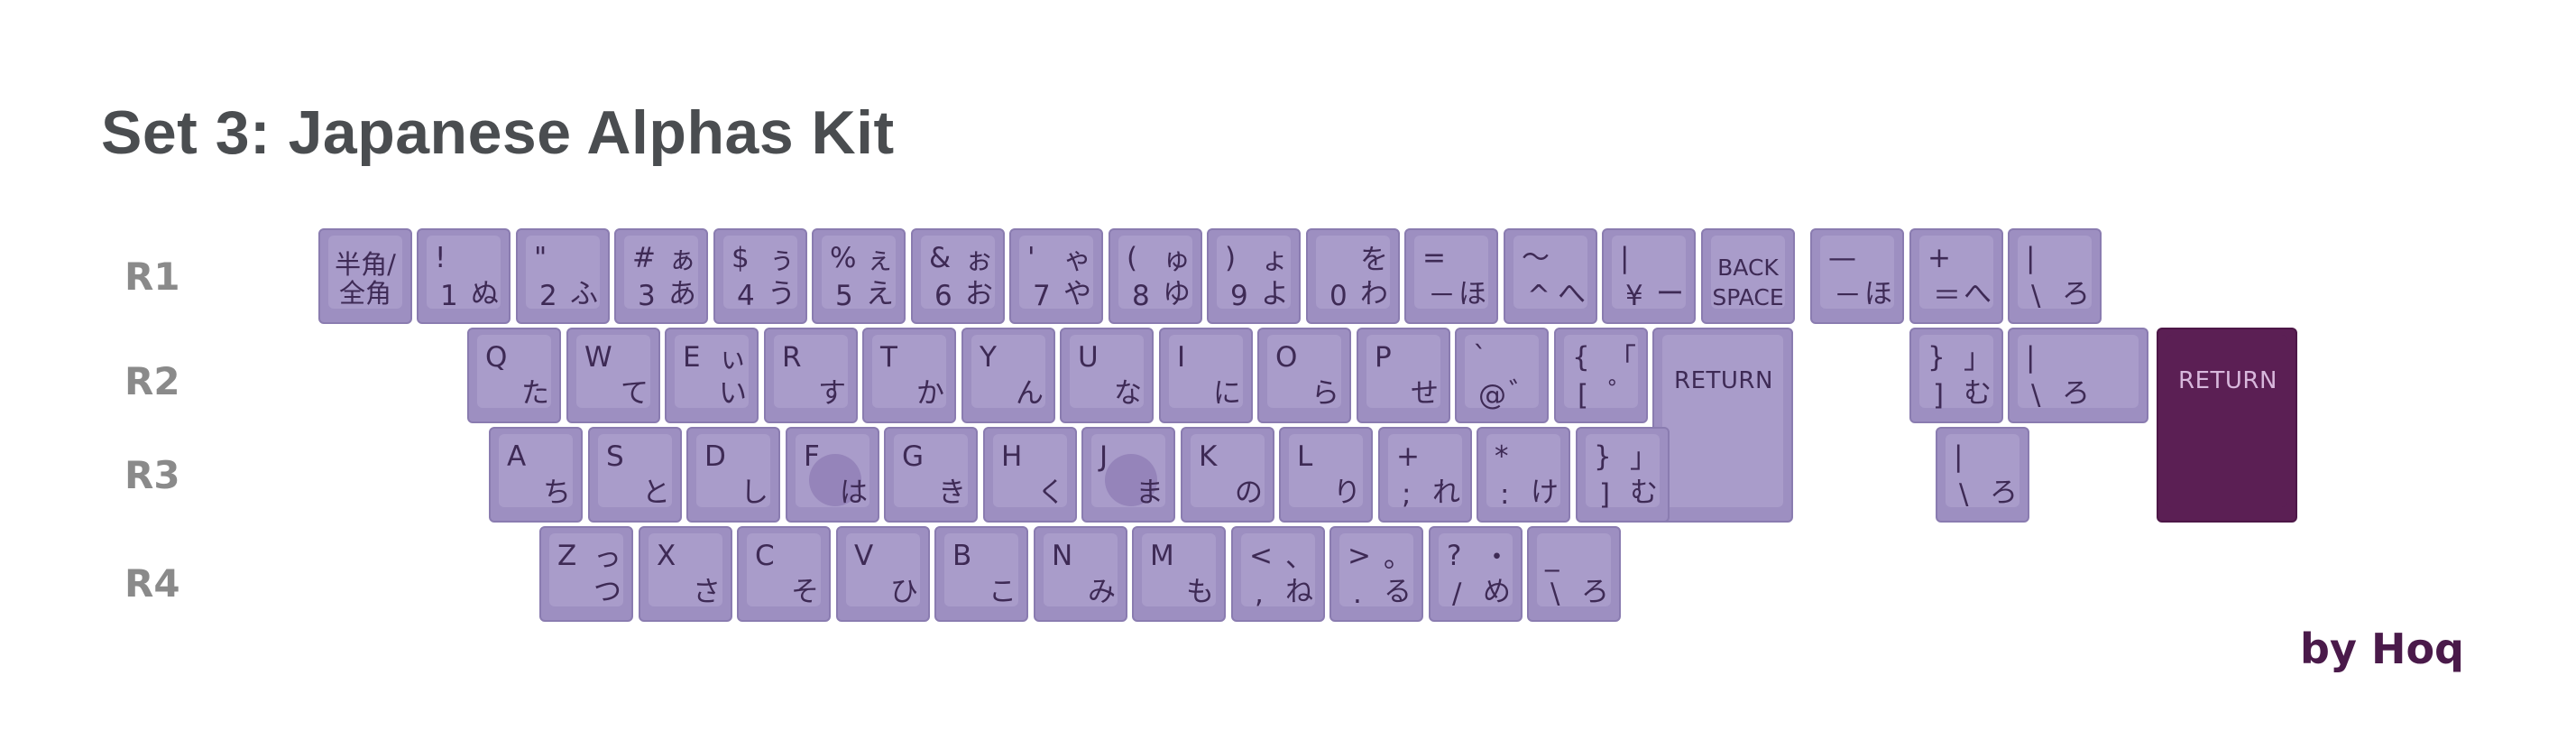 This screenshot has width=2576, height=731. Describe the element at coordinates (1502, 456) in the screenshot. I see `legend-top-left: *` at that location.